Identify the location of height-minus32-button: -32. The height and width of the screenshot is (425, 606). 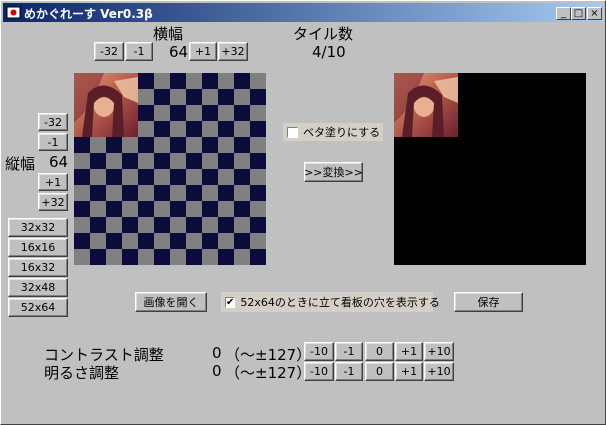
(53, 122).